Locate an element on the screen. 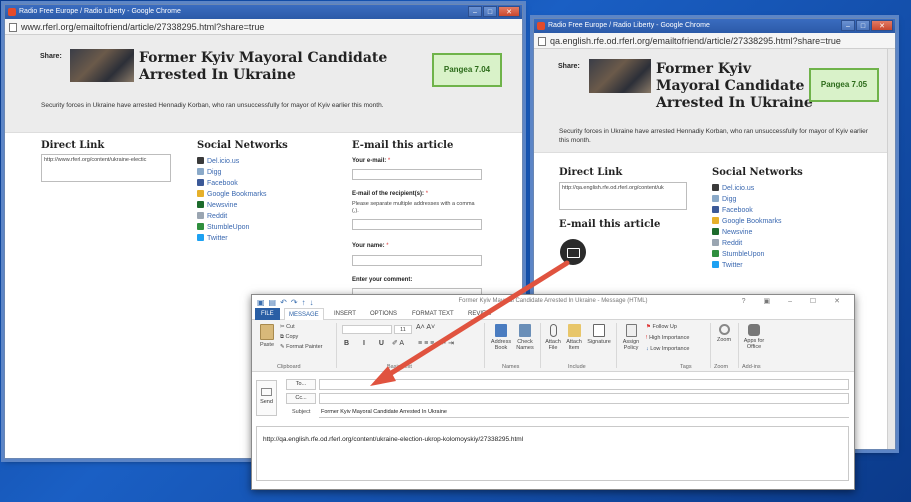  low-importance-button: ↓ Low Importance is located at coordinates (667, 349).